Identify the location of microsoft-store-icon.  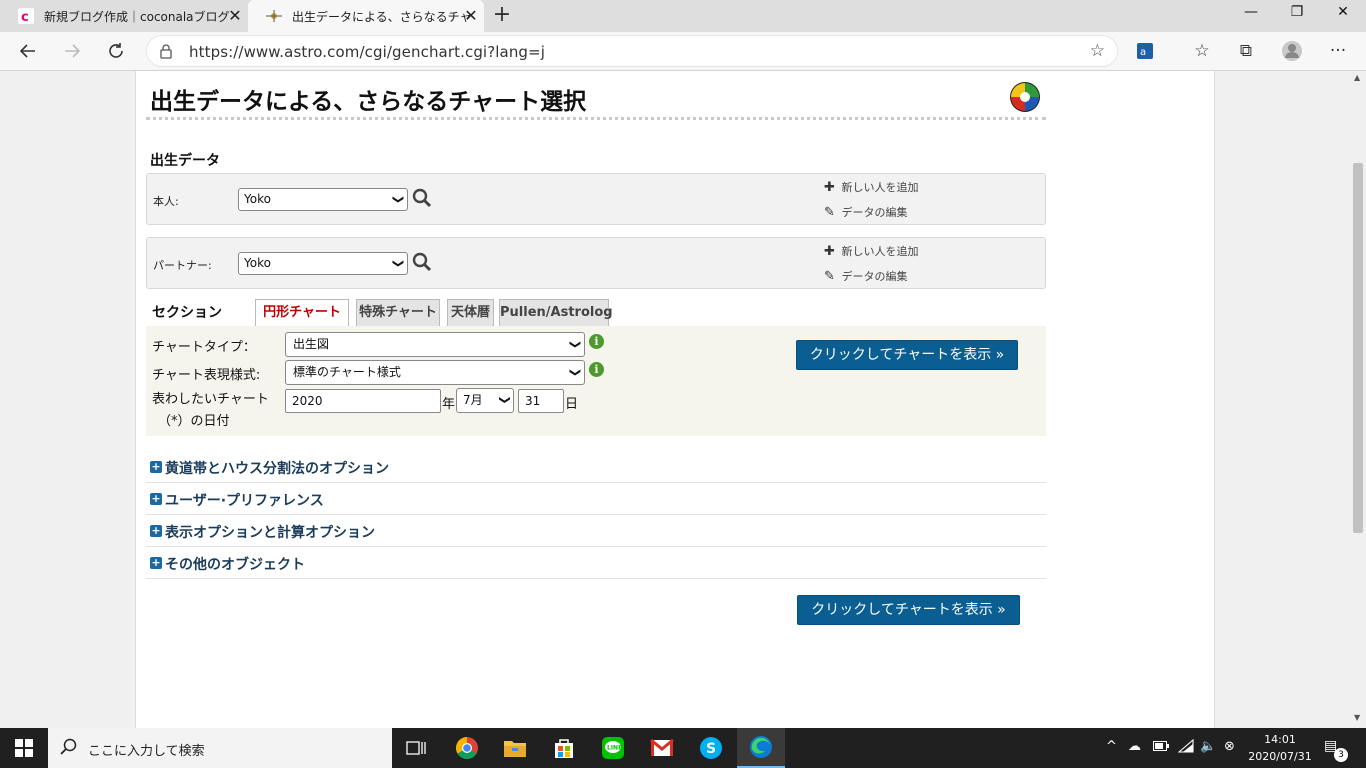
(564, 748).